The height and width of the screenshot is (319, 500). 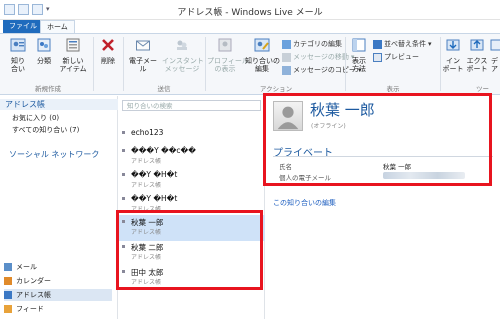 What do you see at coordinates (58, 281) in the screenshot?
I see `nav-calendar: カレンダー` at bounding box center [58, 281].